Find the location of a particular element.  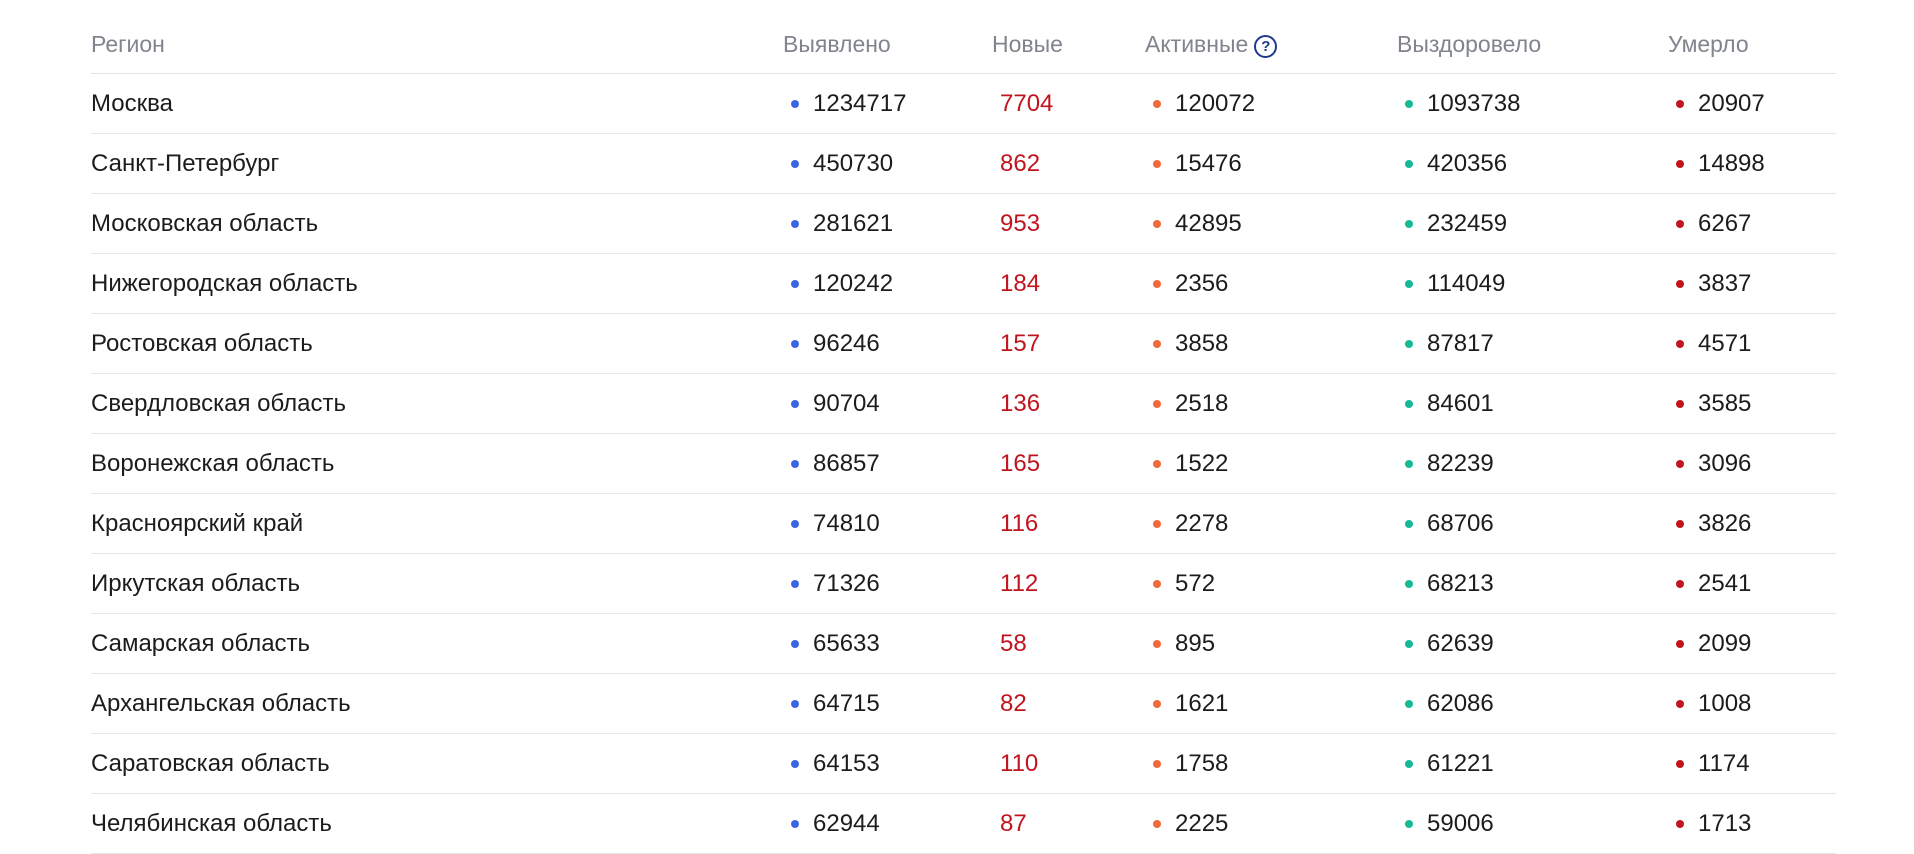

dead-cell: 1008 is located at coordinates (1709, 703).